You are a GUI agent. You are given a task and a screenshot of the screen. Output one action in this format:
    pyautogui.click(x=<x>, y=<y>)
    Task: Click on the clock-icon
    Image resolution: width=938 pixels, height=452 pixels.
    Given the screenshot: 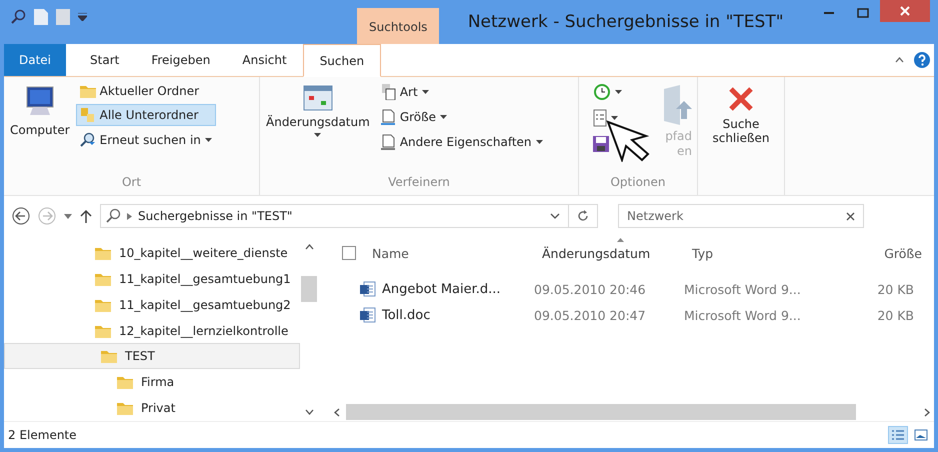 What is the action you would take?
    pyautogui.click(x=602, y=92)
    